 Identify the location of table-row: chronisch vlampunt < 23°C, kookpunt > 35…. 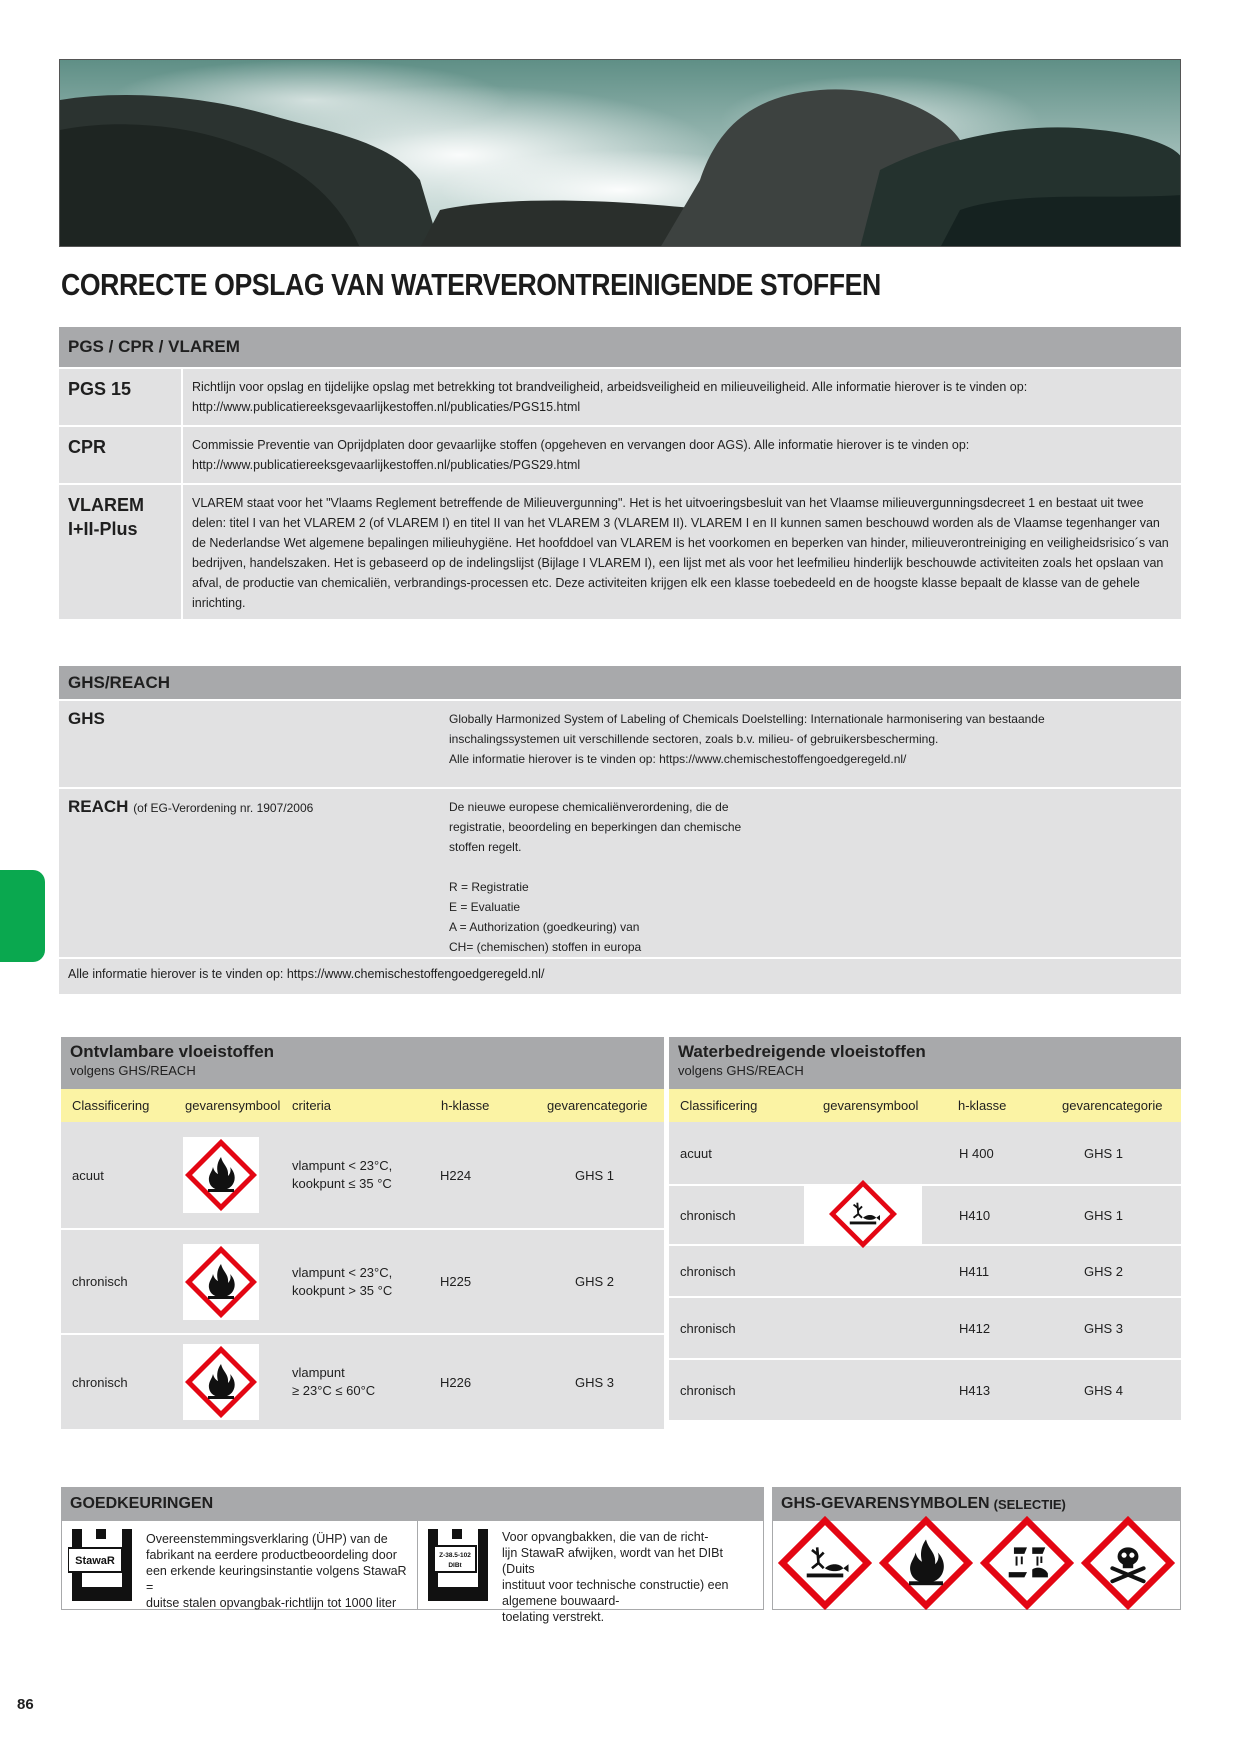
(362, 1280).